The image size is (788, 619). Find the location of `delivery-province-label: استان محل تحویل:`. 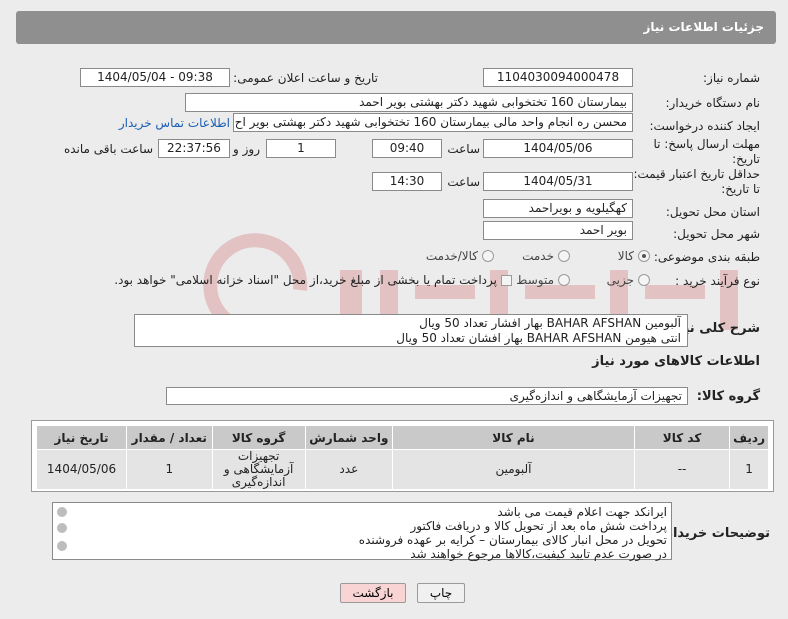

delivery-province-label: استان محل تحویل: is located at coordinates (712, 212).